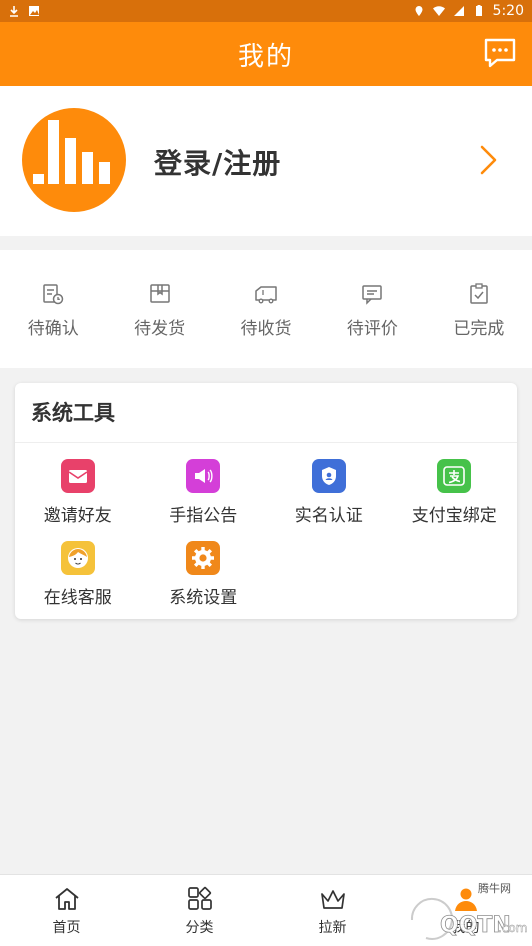 This screenshot has height=946, width=532. I want to click on invite-icon, so click(77, 476).